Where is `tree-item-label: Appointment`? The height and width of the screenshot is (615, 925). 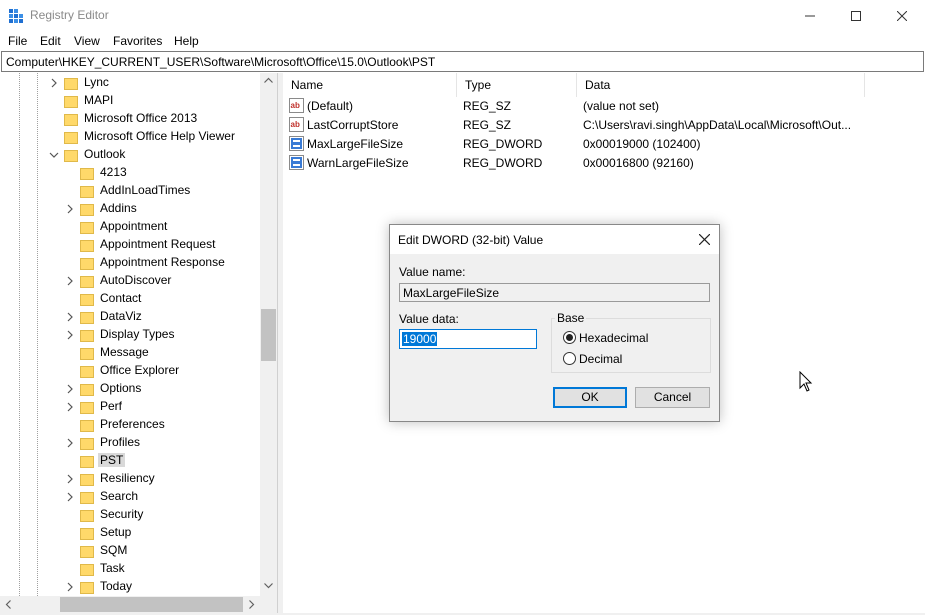 tree-item-label: Appointment is located at coordinates (134, 226).